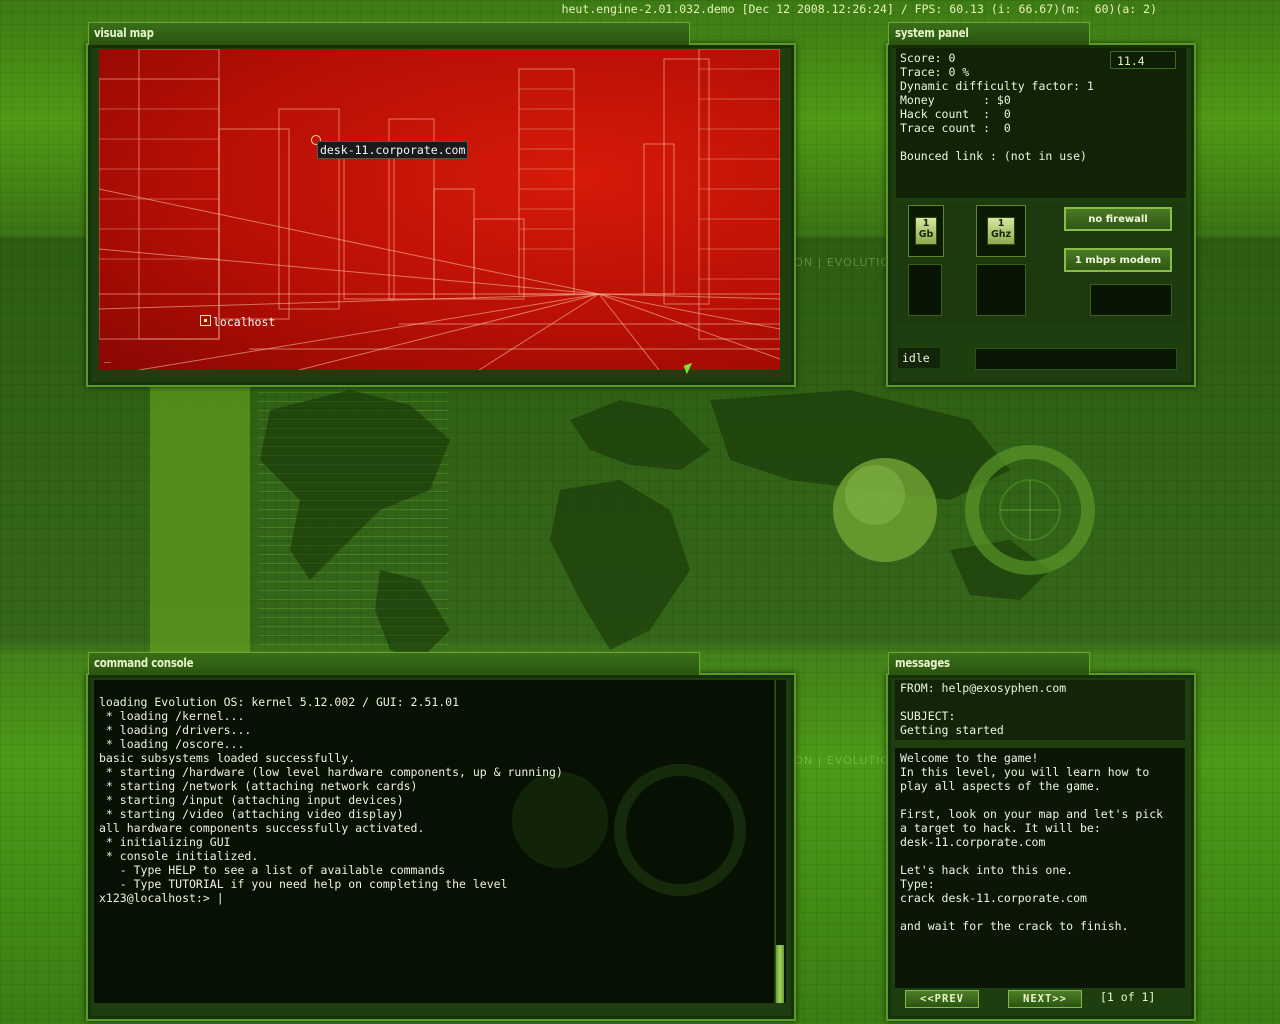 The image size is (1280, 1024). I want to click on cpu-slot-empty, so click(1001, 290).